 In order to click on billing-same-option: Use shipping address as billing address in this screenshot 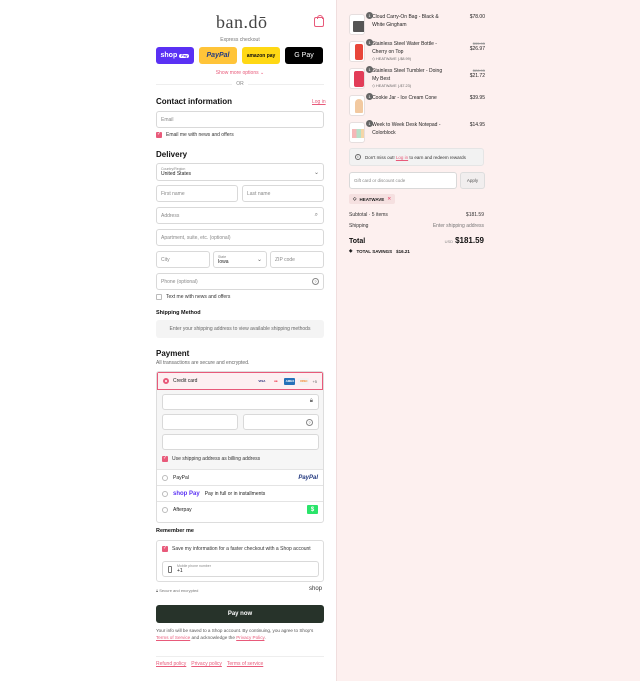, I will do `click(211, 458)`.